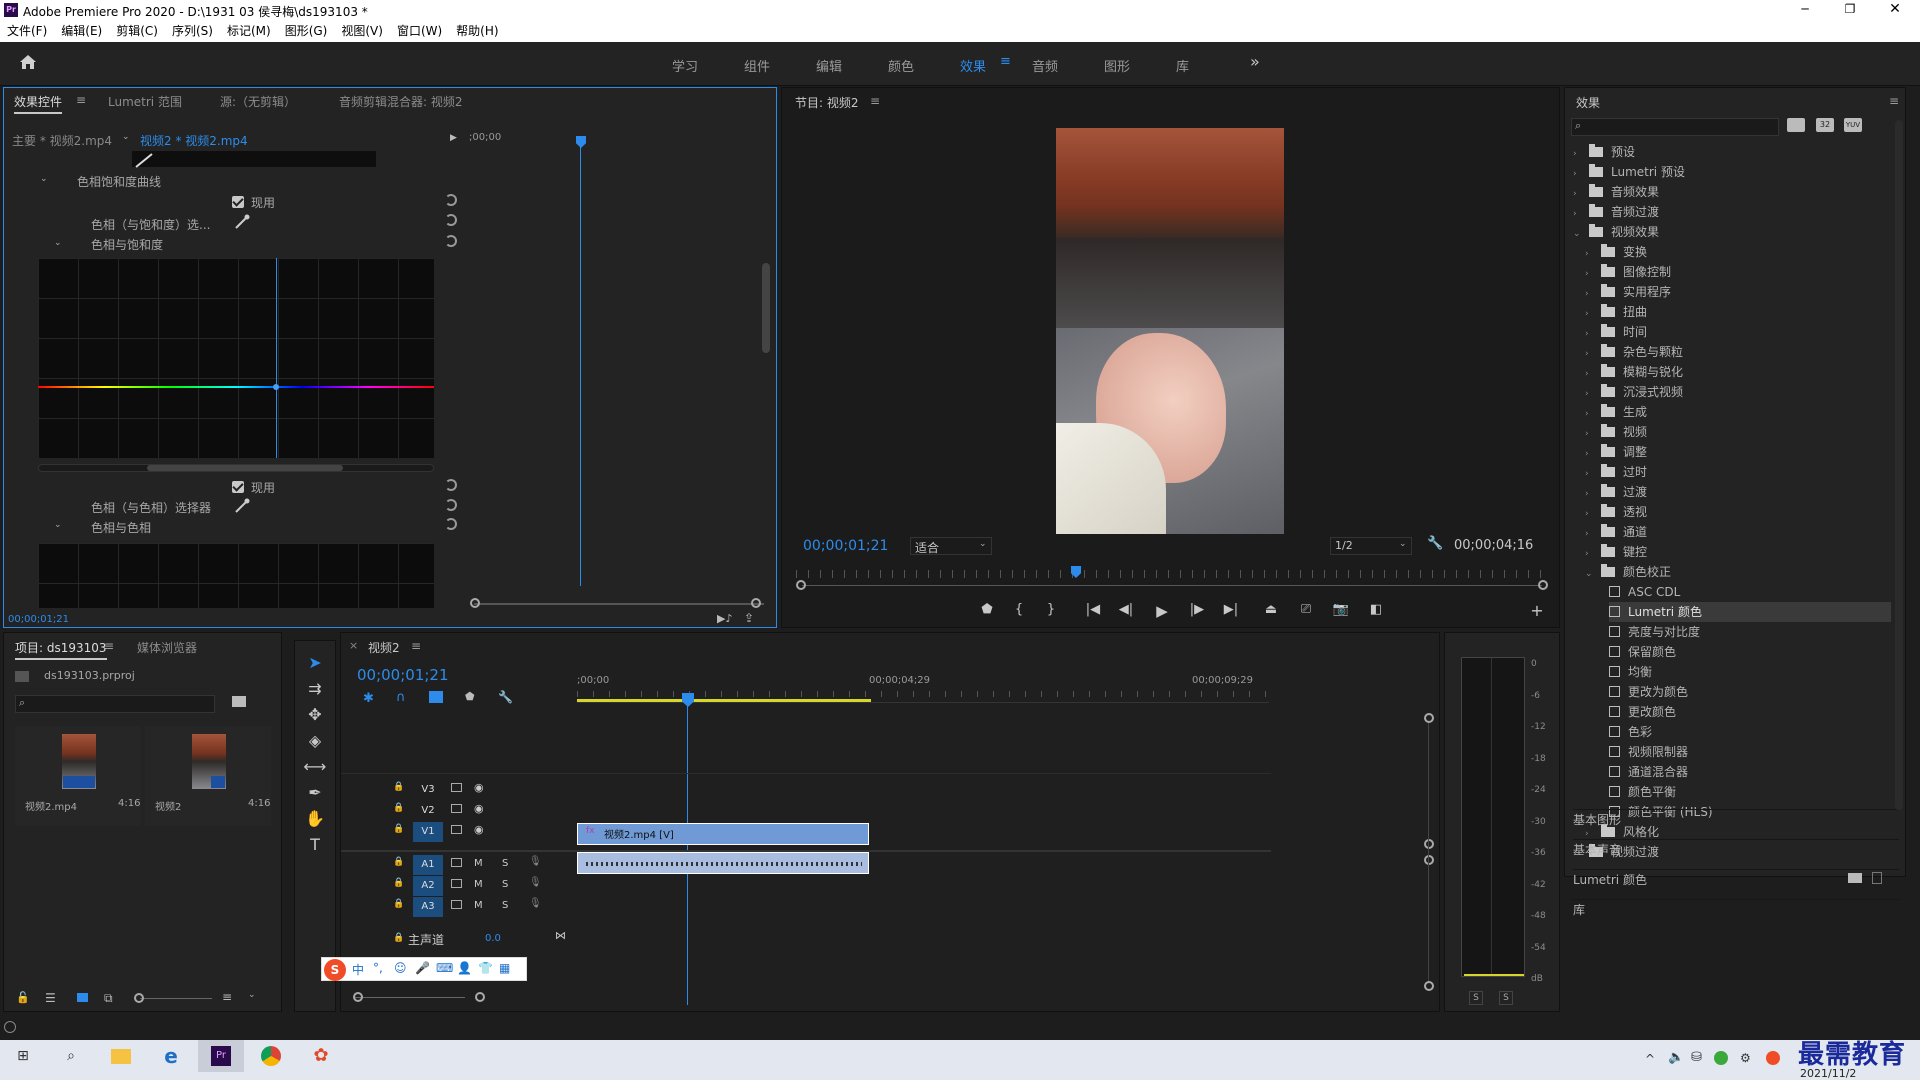 The height and width of the screenshot is (1080, 1920). What do you see at coordinates (1306, 609) in the screenshot?
I see `extract-icon: ⎚` at bounding box center [1306, 609].